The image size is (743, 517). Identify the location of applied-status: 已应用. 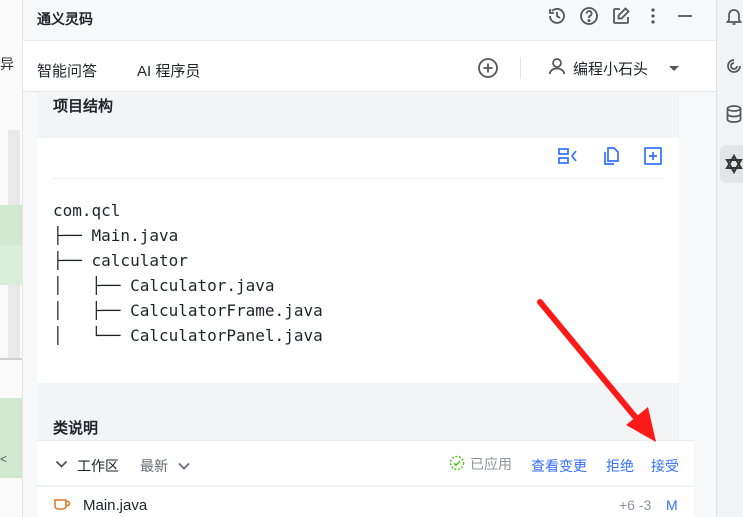
(480, 464).